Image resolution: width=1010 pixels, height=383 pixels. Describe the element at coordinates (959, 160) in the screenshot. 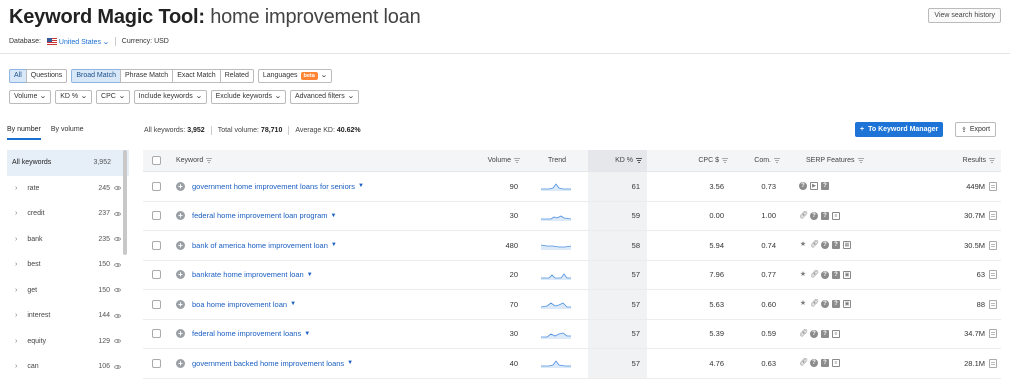

I see `results-header: Results` at that location.